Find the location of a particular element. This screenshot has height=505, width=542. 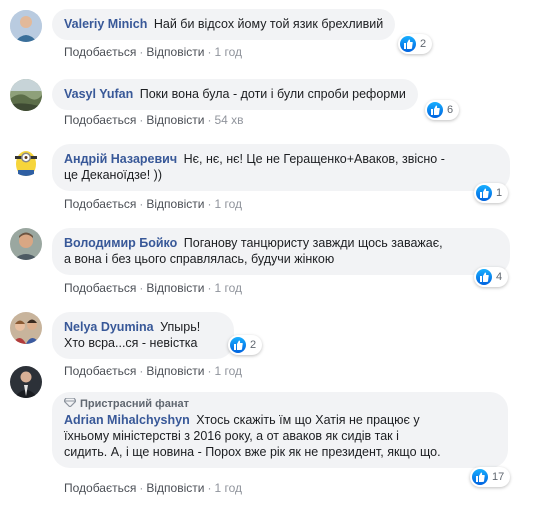

landscape-icon is located at coordinates (26, 95).